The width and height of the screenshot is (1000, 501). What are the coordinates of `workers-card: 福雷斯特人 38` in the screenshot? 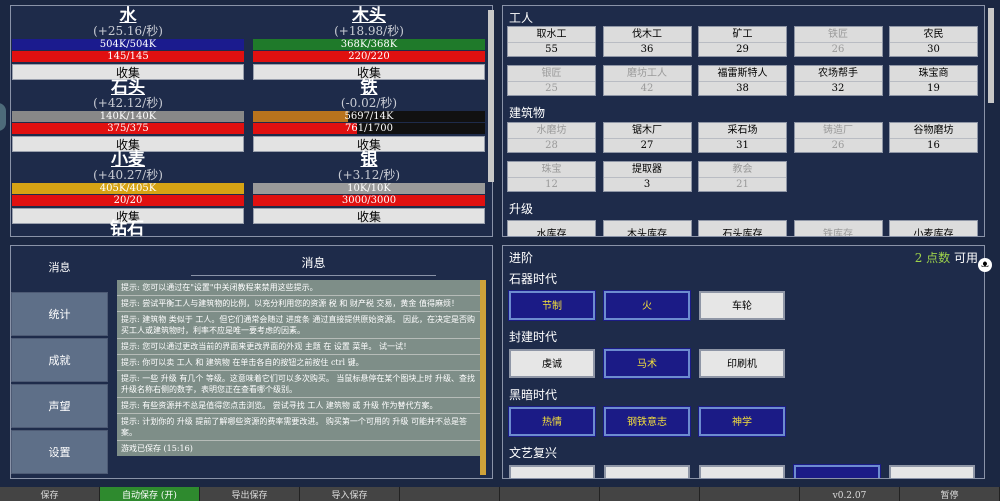 It's located at (742, 80).